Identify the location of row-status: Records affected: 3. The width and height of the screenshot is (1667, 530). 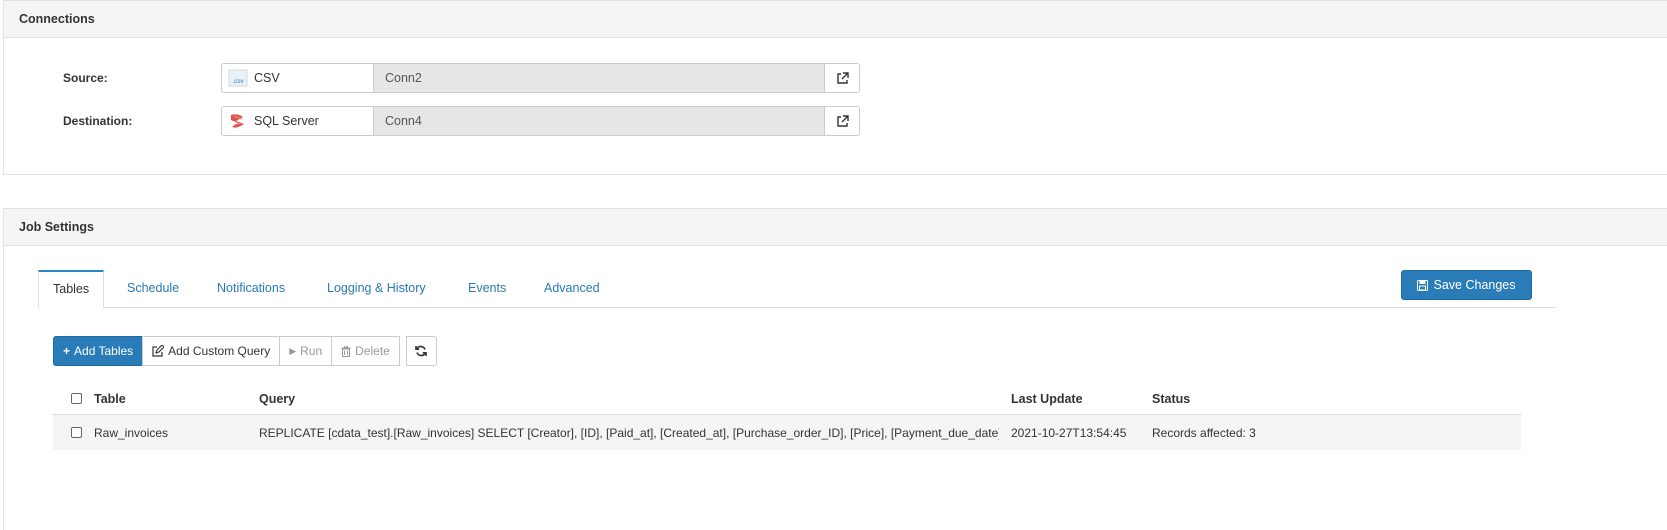
(1204, 432).